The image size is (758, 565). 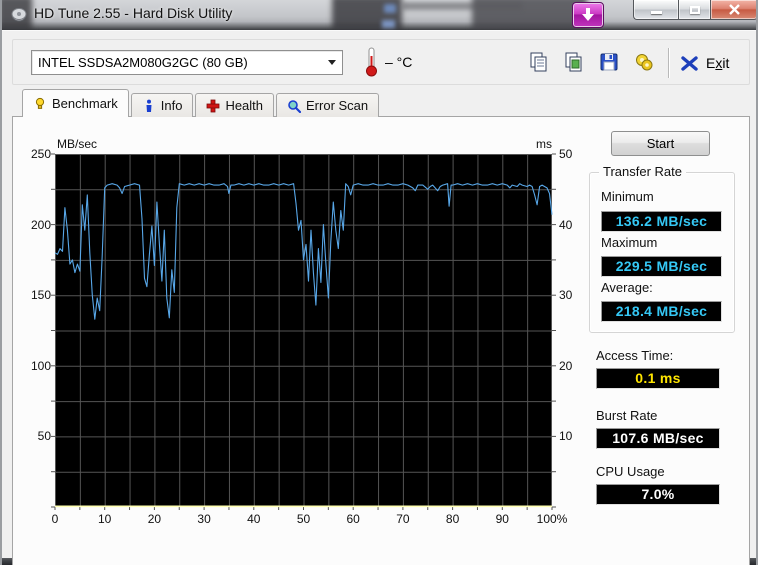 What do you see at coordinates (629, 242) in the screenshot?
I see `maximum-label: Maximum` at bounding box center [629, 242].